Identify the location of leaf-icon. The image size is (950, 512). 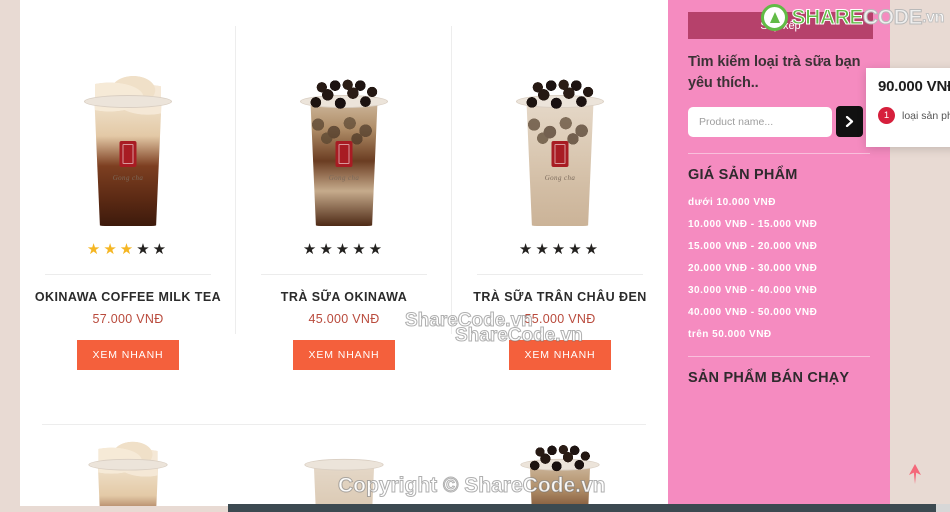
(775, 17).